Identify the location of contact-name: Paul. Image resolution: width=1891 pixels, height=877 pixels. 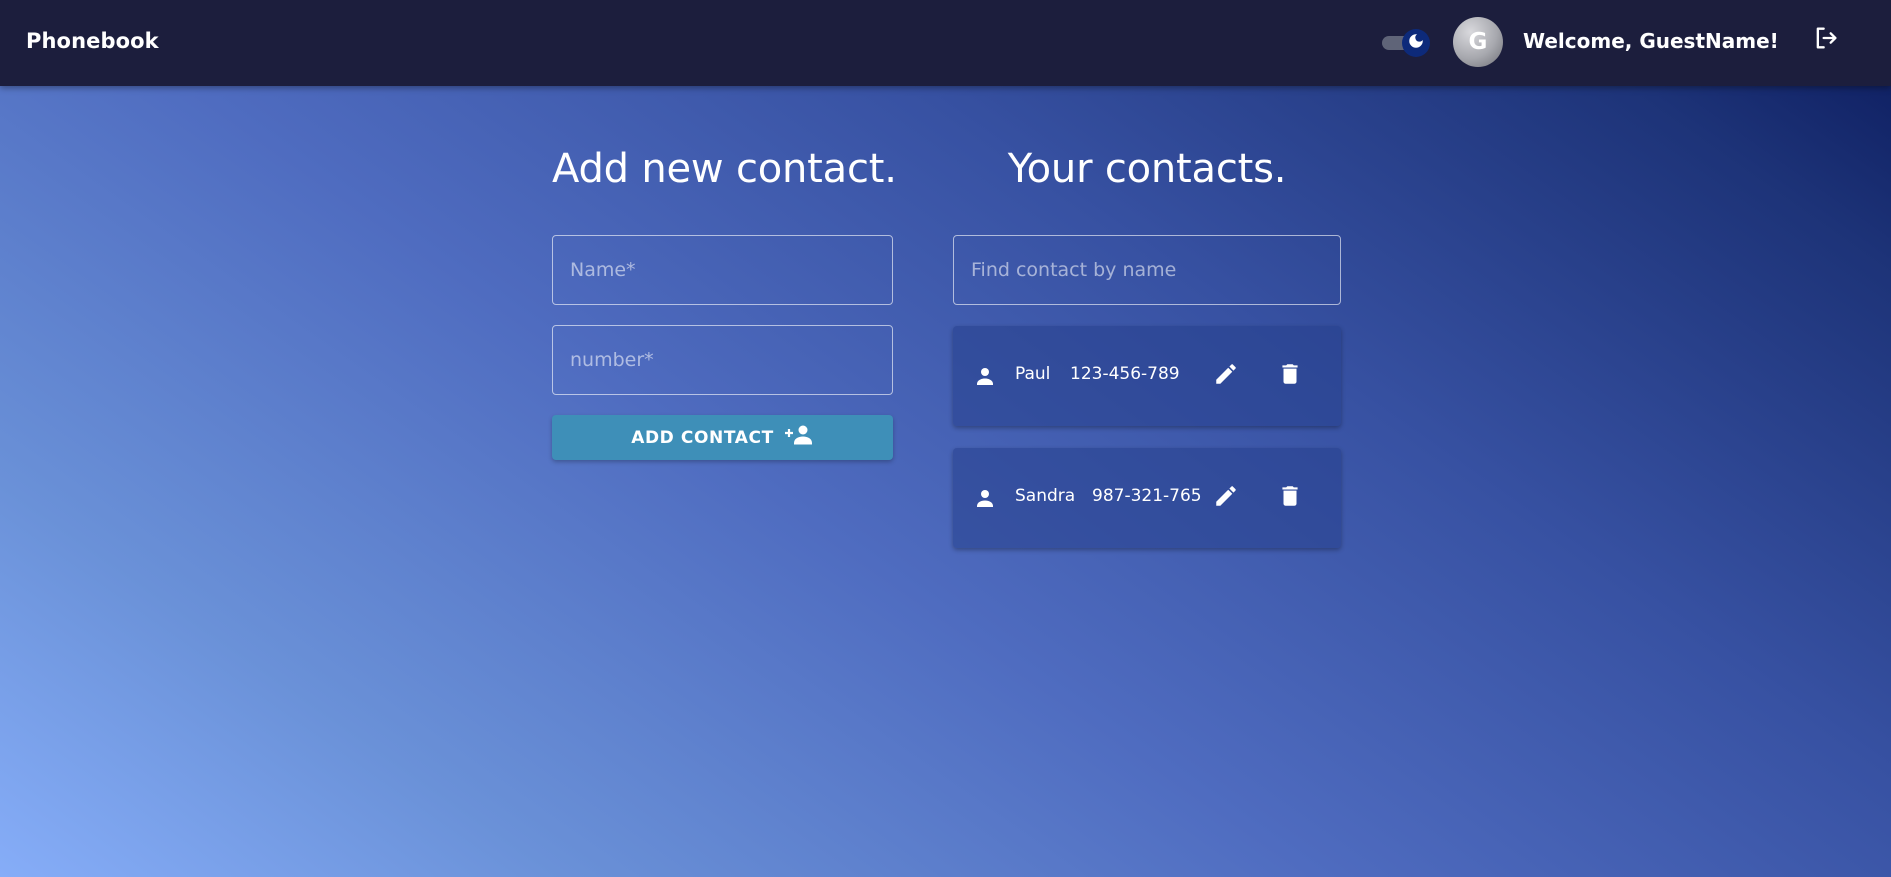
(1033, 374).